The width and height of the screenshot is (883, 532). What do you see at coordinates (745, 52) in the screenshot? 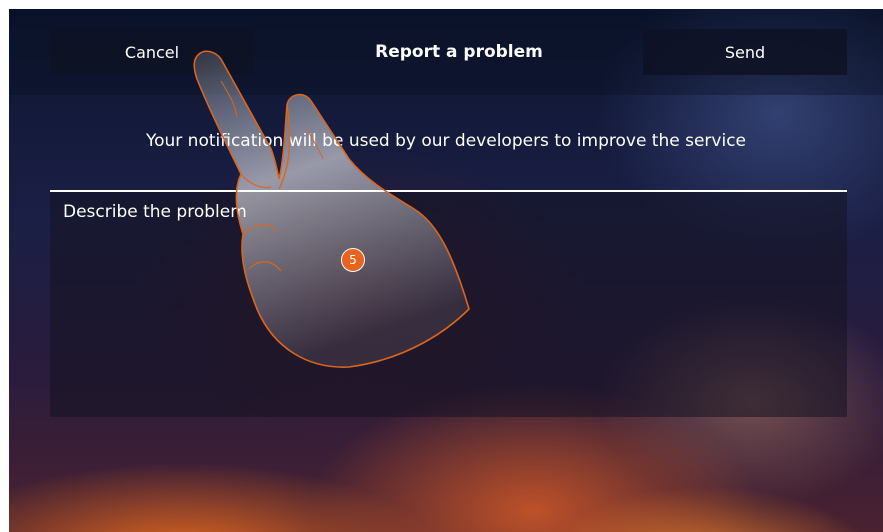
I see `send-button: Send` at bounding box center [745, 52].